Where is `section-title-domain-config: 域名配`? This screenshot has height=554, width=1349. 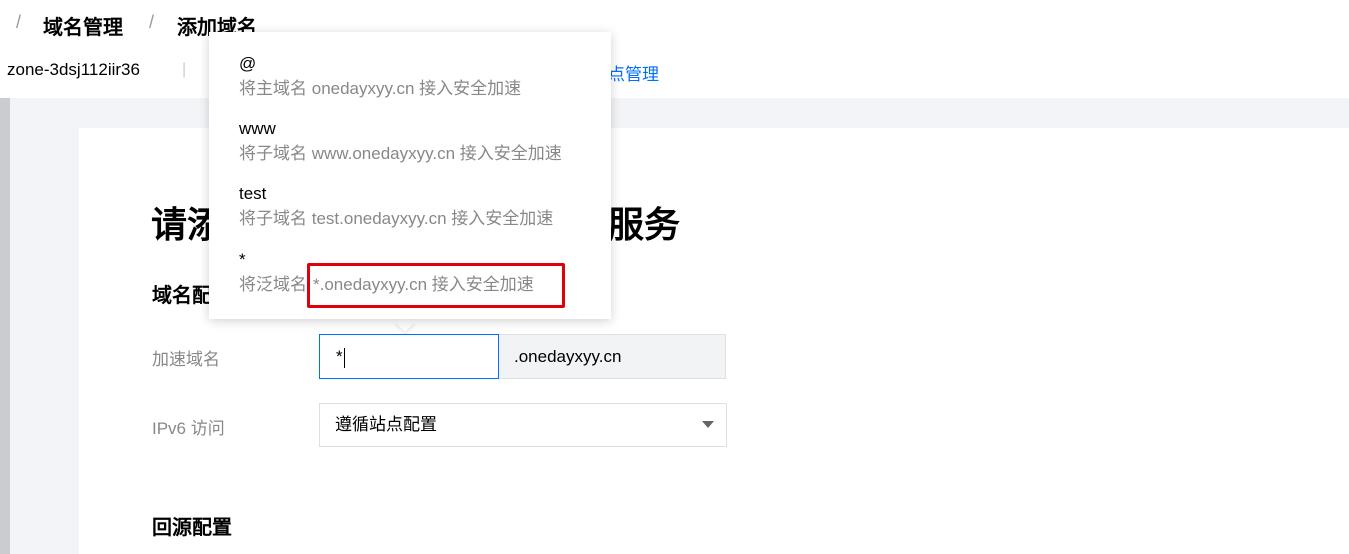
section-title-domain-config: 域名配 is located at coordinates (182, 296).